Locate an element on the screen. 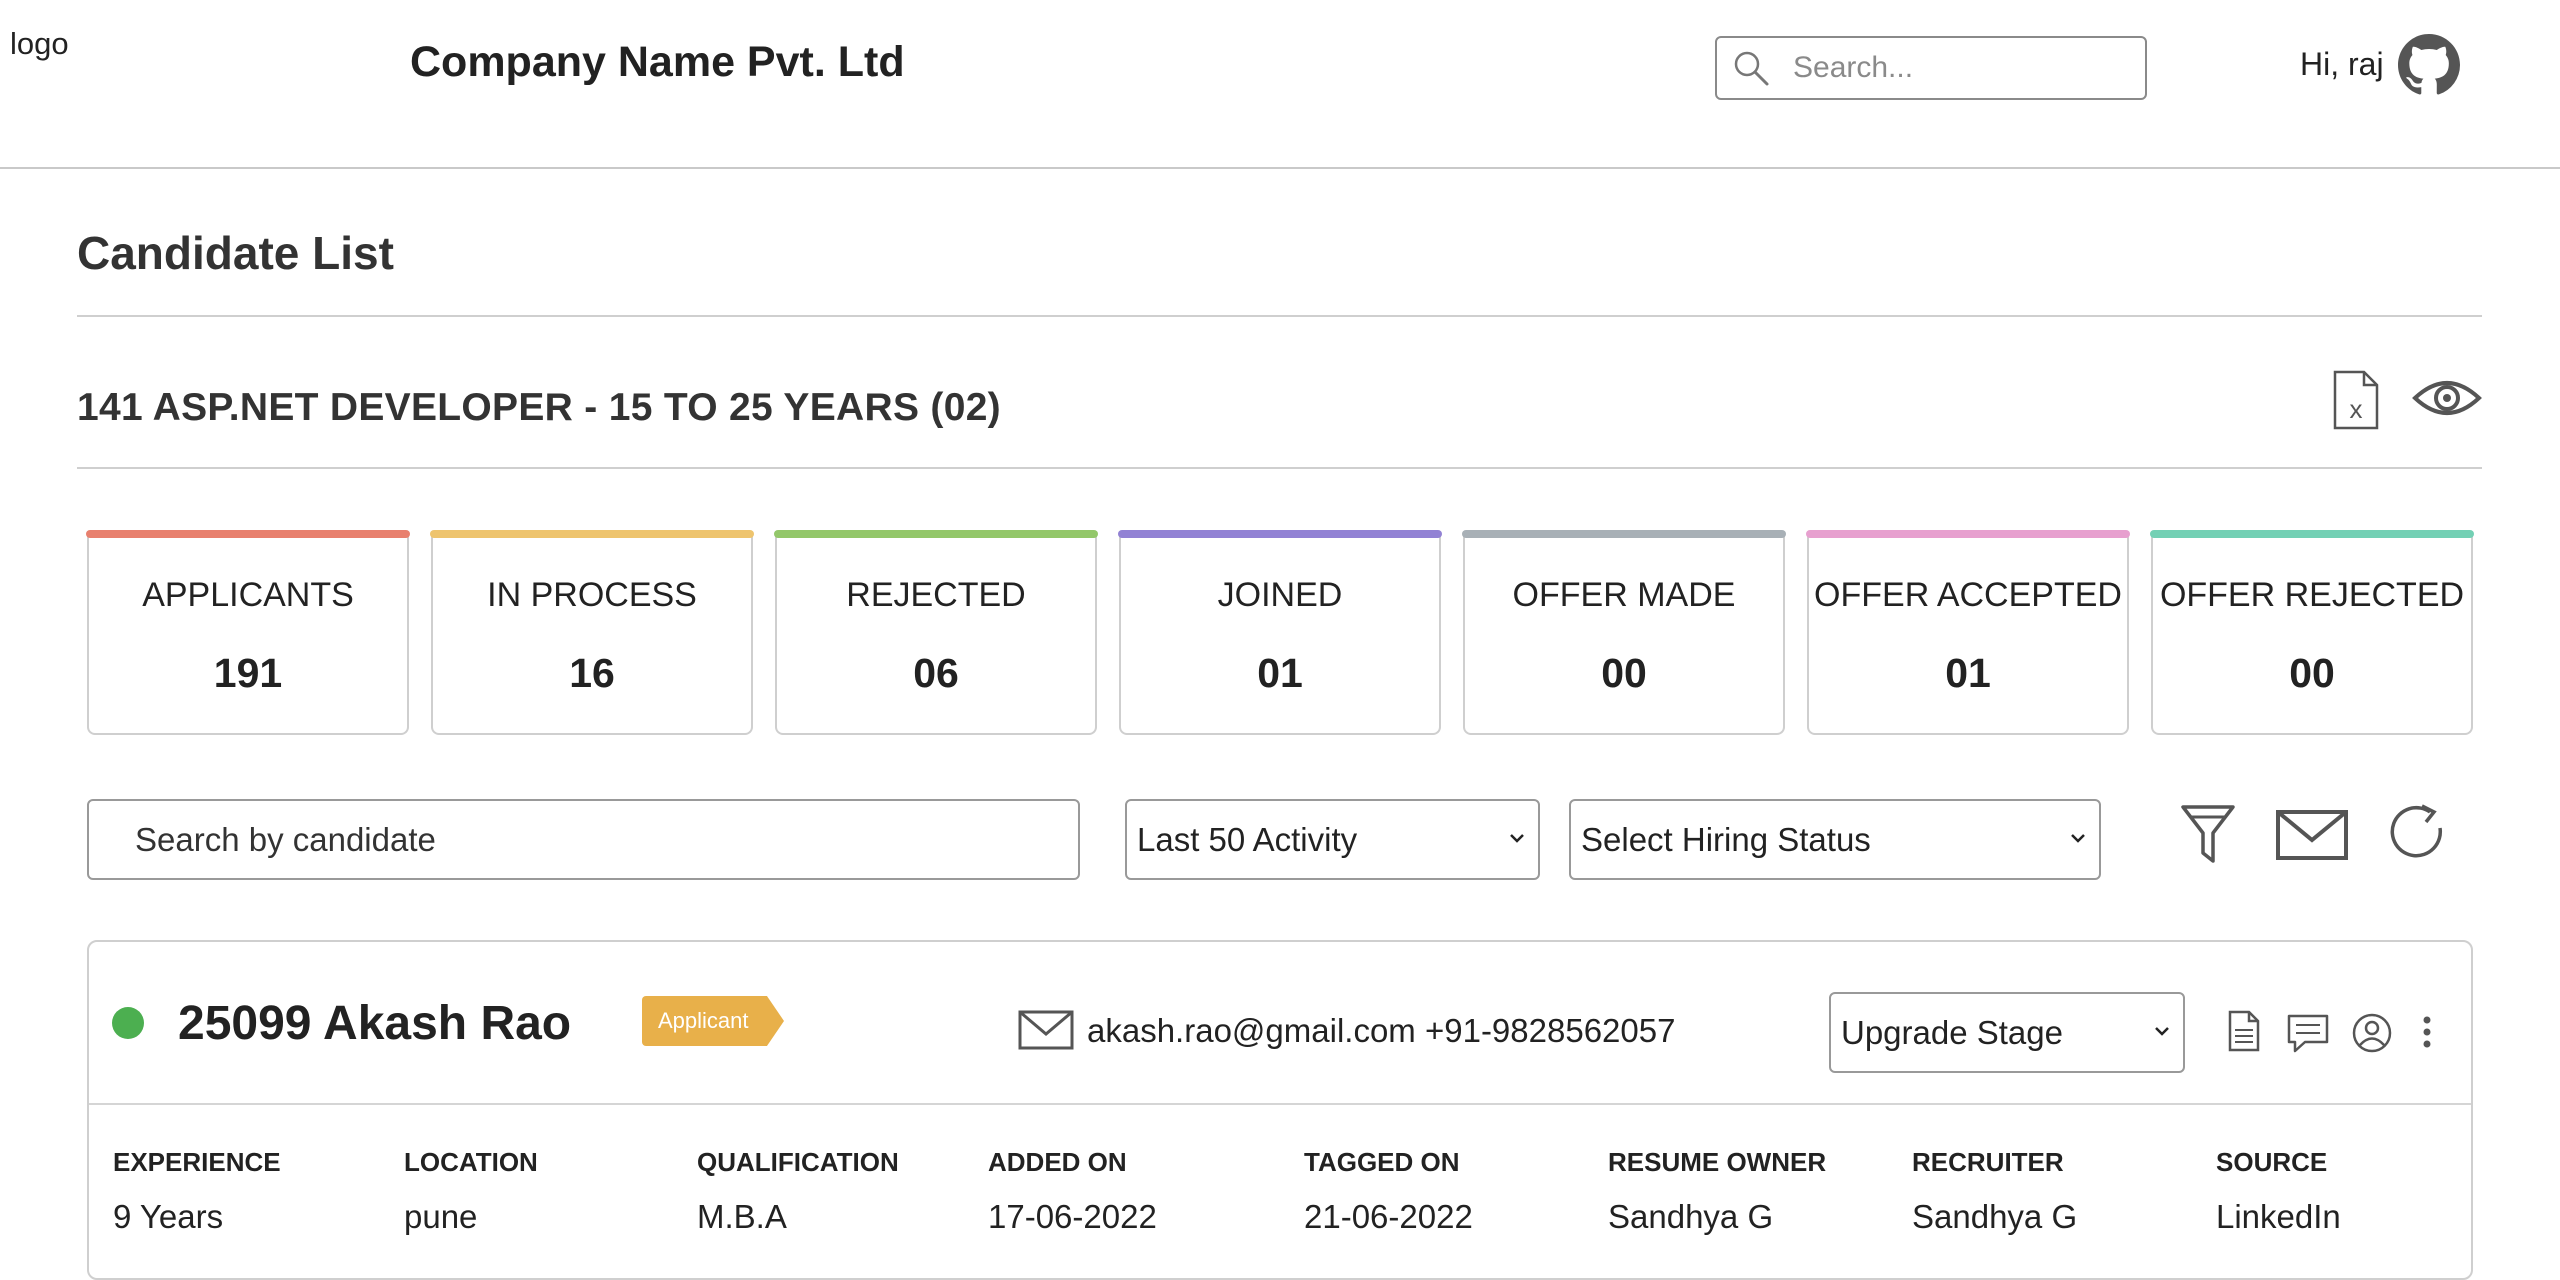 The height and width of the screenshot is (1280, 2560). stat-value: 16 is located at coordinates (592, 673).